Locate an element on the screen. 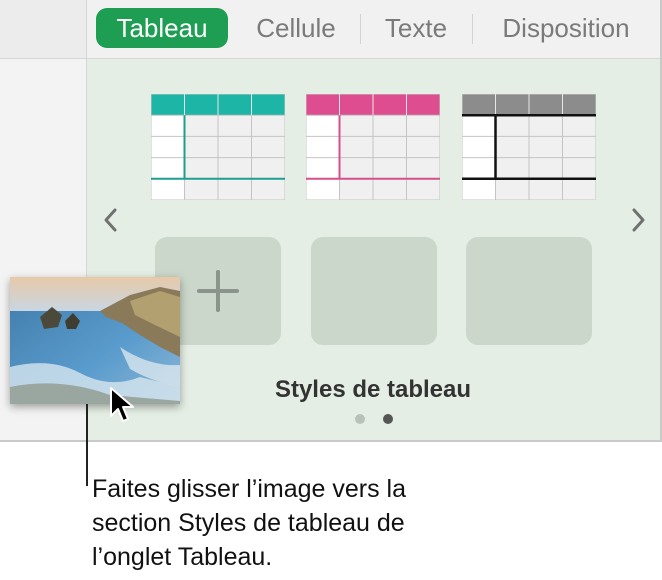 Image resolution: width=662 pixels, height=580 pixels. left-sidebar-header is located at coordinates (43, 29).